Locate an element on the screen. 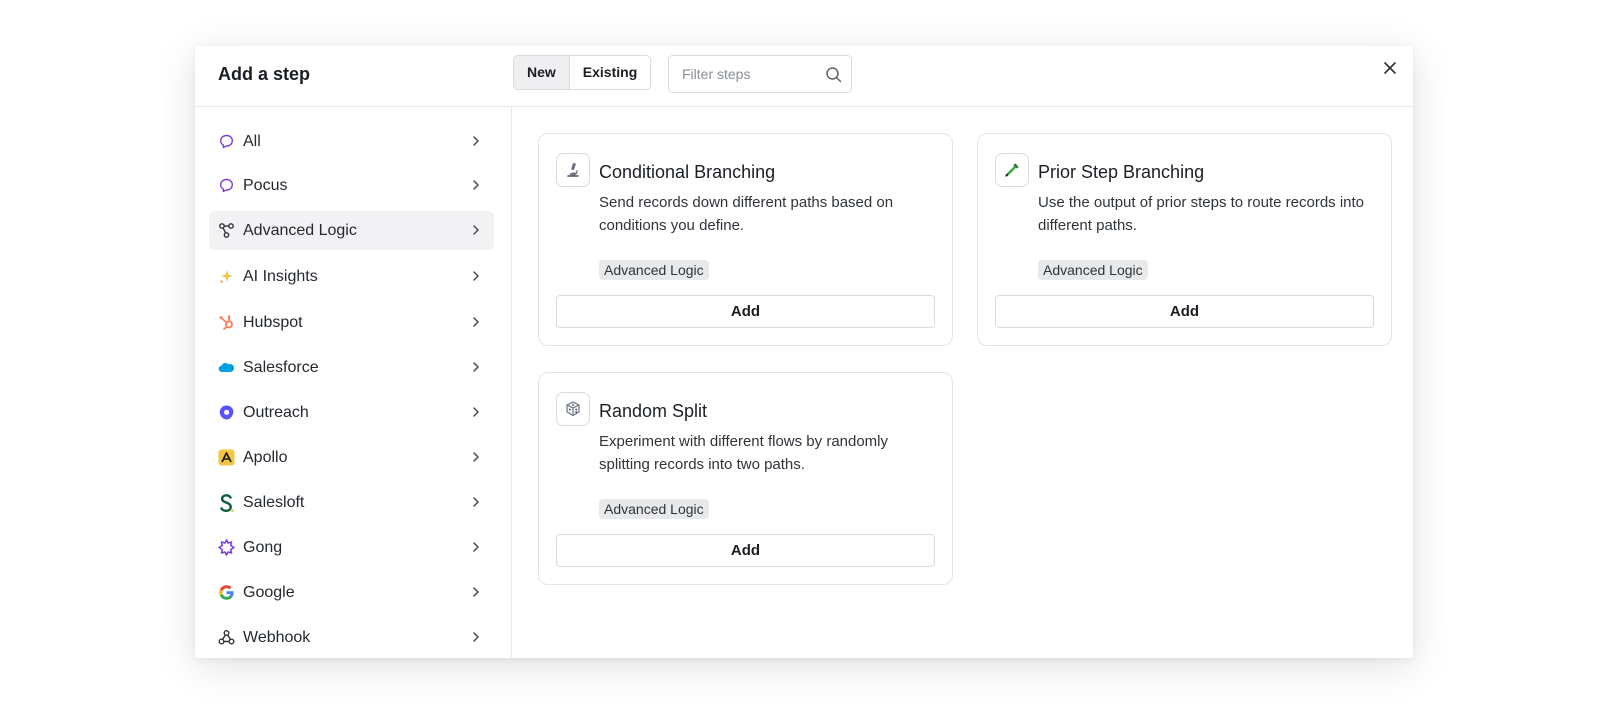 The height and width of the screenshot is (710, 1610). toggle-new-button: New is located at coordinates (542, 72).